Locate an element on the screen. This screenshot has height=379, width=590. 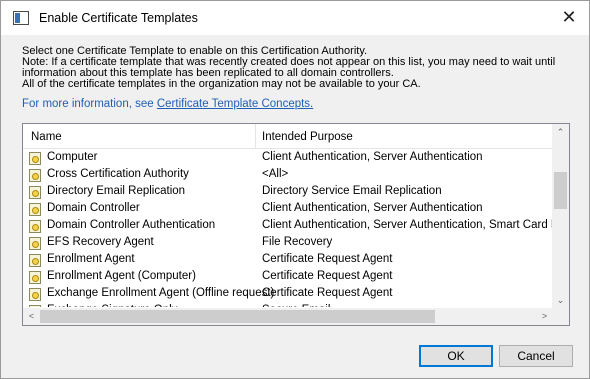
scroll-left-icon: < is located at coordinates (31, 316).